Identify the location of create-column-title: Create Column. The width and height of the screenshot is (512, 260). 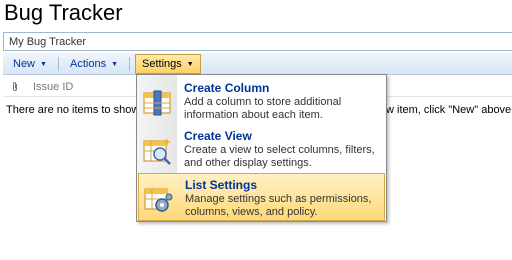
(227, 88).